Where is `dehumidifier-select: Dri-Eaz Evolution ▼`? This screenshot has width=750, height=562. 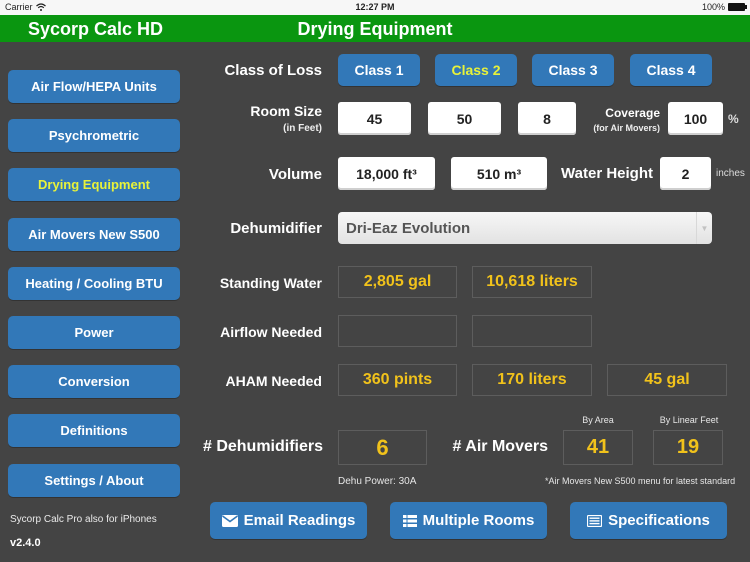 dehumidifier-select: Dri-Eaz Evolution ▼ is located at coordinates (525, 228).